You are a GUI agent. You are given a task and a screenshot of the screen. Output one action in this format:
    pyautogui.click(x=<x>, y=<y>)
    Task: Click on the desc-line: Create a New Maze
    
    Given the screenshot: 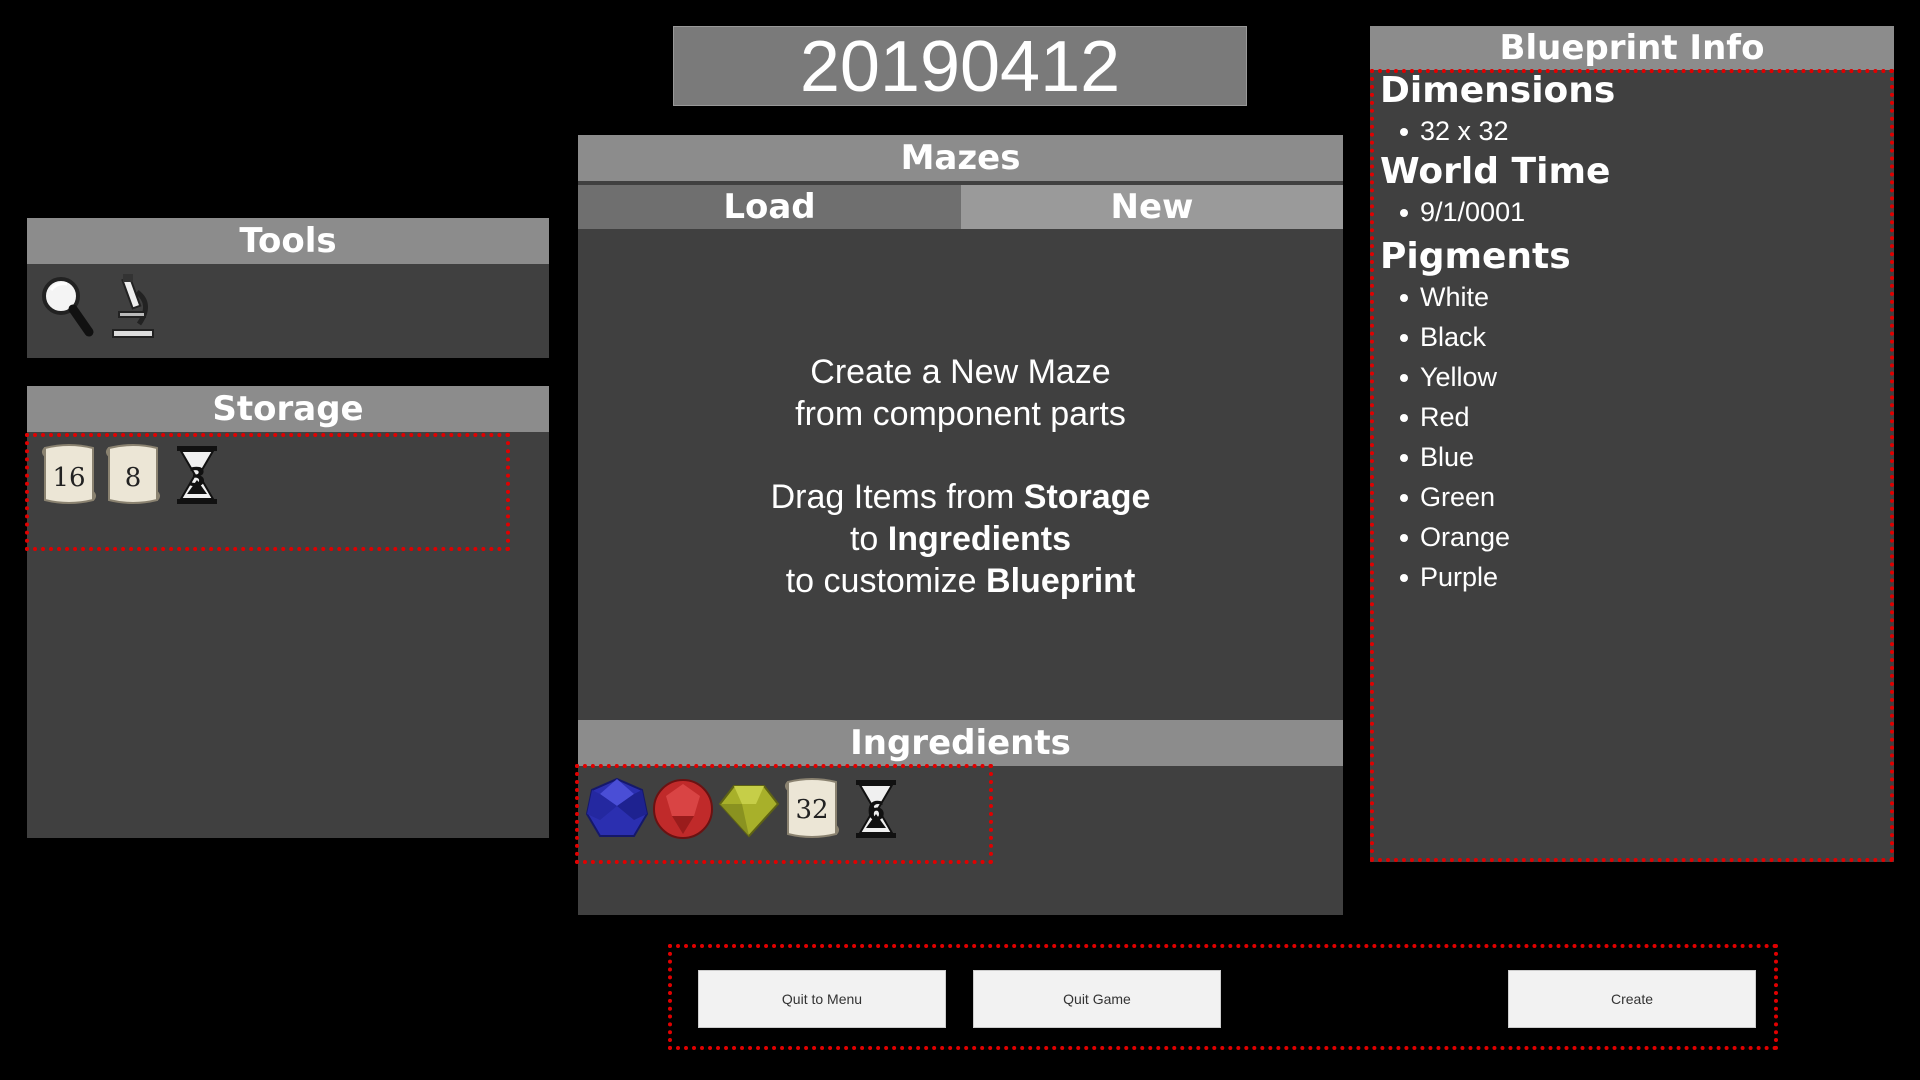 What is the action you would take?
    pyautogui.click(x=960, y=372)
    